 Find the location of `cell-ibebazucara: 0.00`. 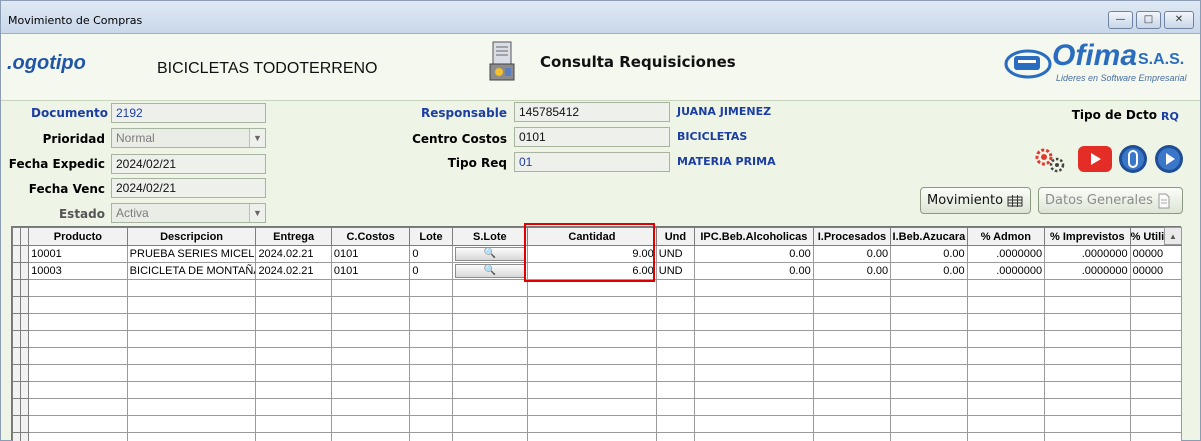

cell-ibebazucara: 0.00 is located at coordinates (929, 271).